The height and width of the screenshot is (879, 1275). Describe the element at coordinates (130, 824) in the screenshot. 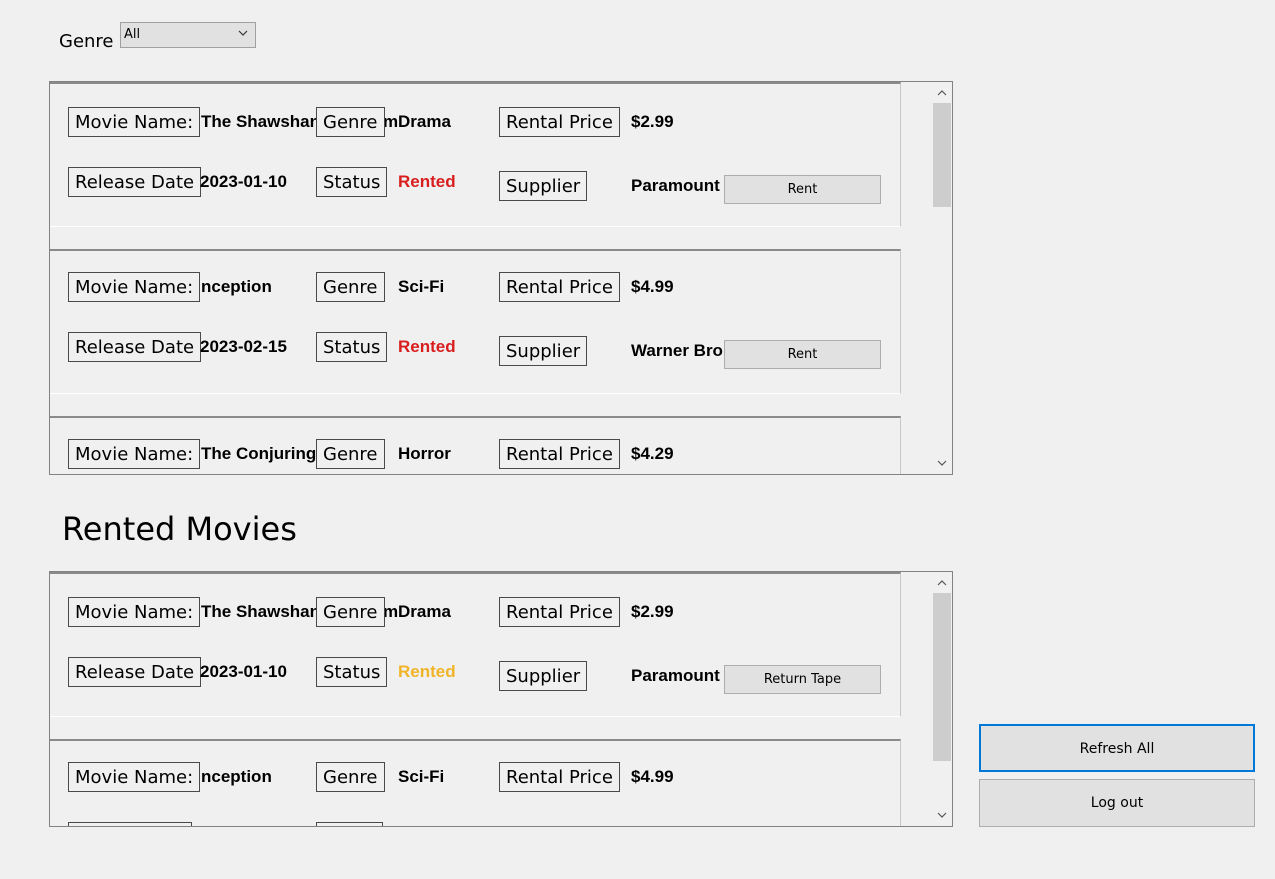

I see `release-date-label-partial` at that location.